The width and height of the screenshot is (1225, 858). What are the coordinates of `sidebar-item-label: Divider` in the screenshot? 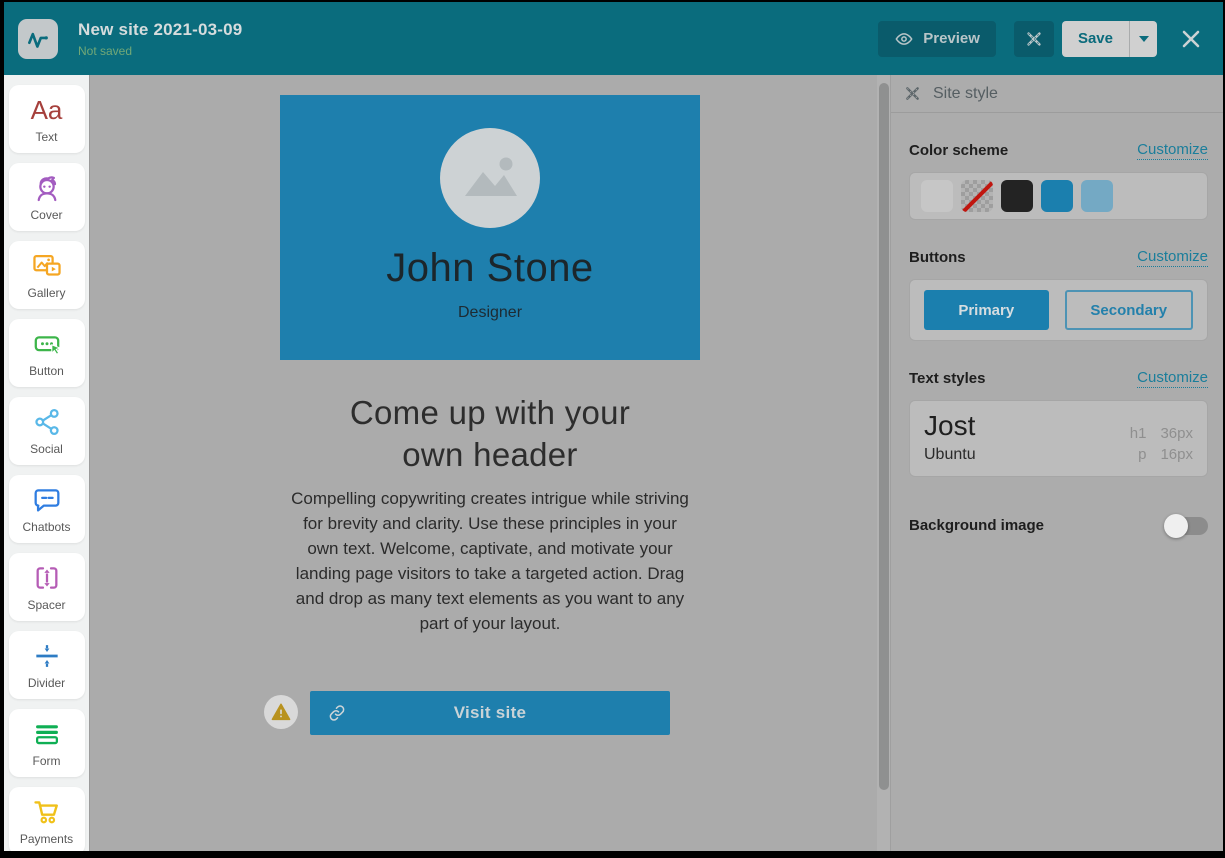 It's located at (46, 683).